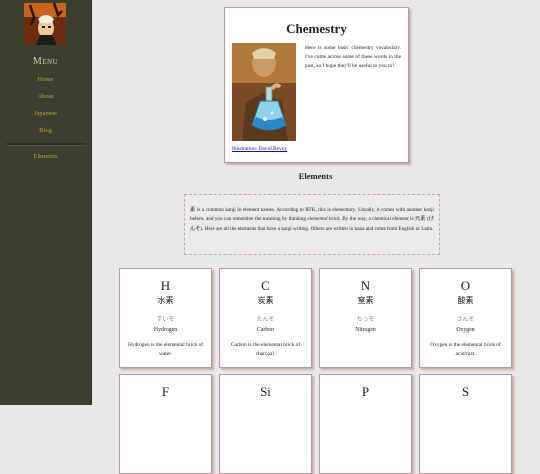 This screenshot has height=474, width=540. What do you see at coordinates (465, 330) in the screenshot?
I see `element-name: Oxygen` at bounding box center [465, 330].